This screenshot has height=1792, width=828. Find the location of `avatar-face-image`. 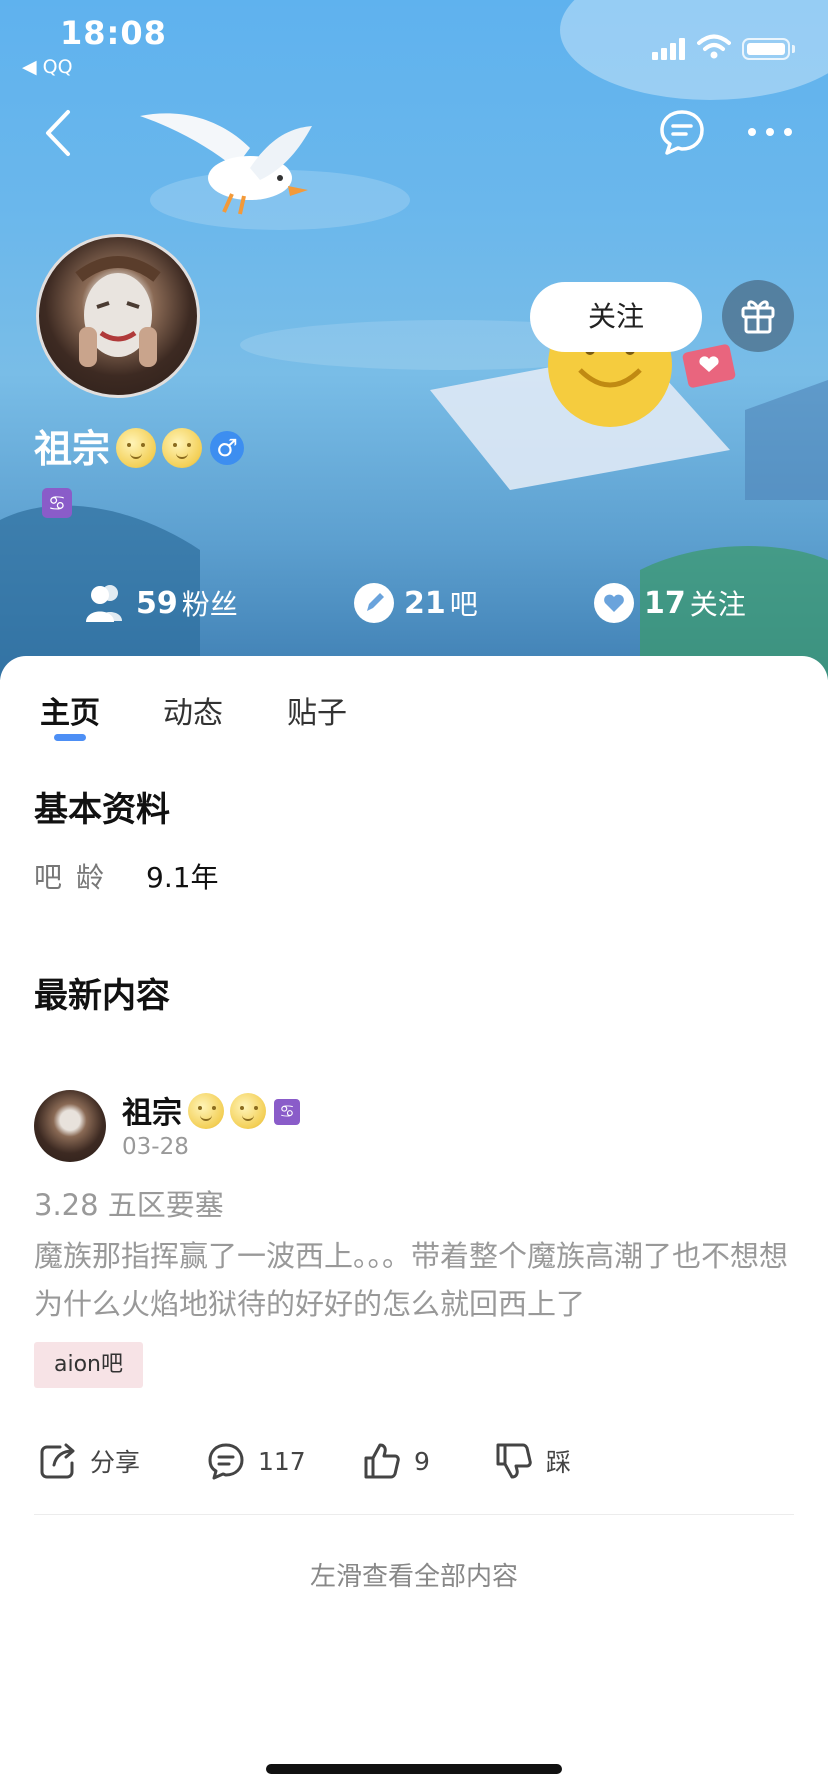

avatar-face-image is located at coordinates (118, 311).